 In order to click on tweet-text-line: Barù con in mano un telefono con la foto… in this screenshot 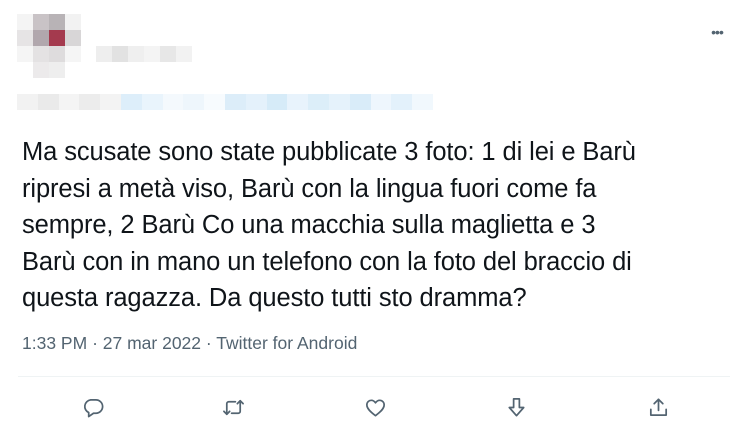, I will do `click(327, 261)`.